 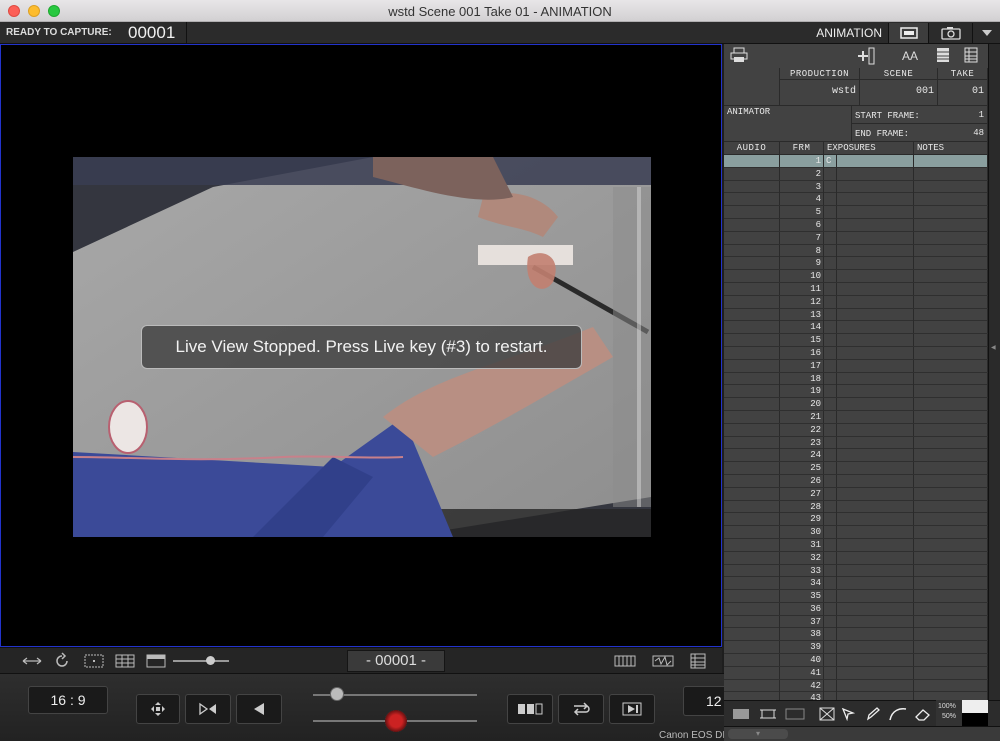 I want to click on exposure-row: 25, so click(x=856, y=468).